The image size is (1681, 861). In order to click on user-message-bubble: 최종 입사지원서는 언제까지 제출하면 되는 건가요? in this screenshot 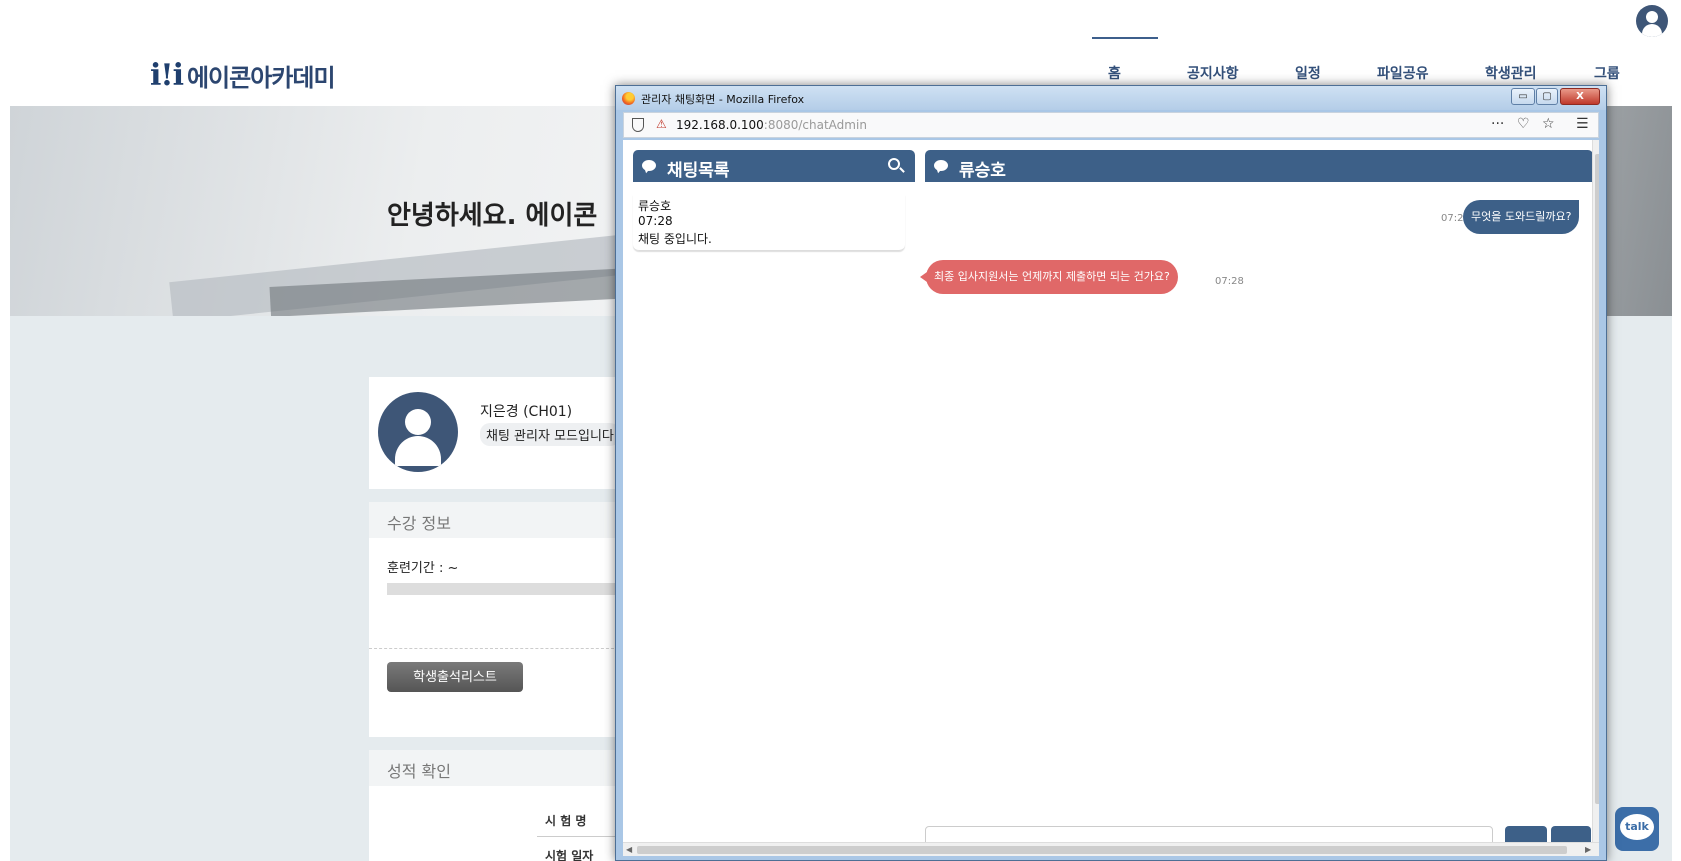, I will do `click(1049, 277)`.